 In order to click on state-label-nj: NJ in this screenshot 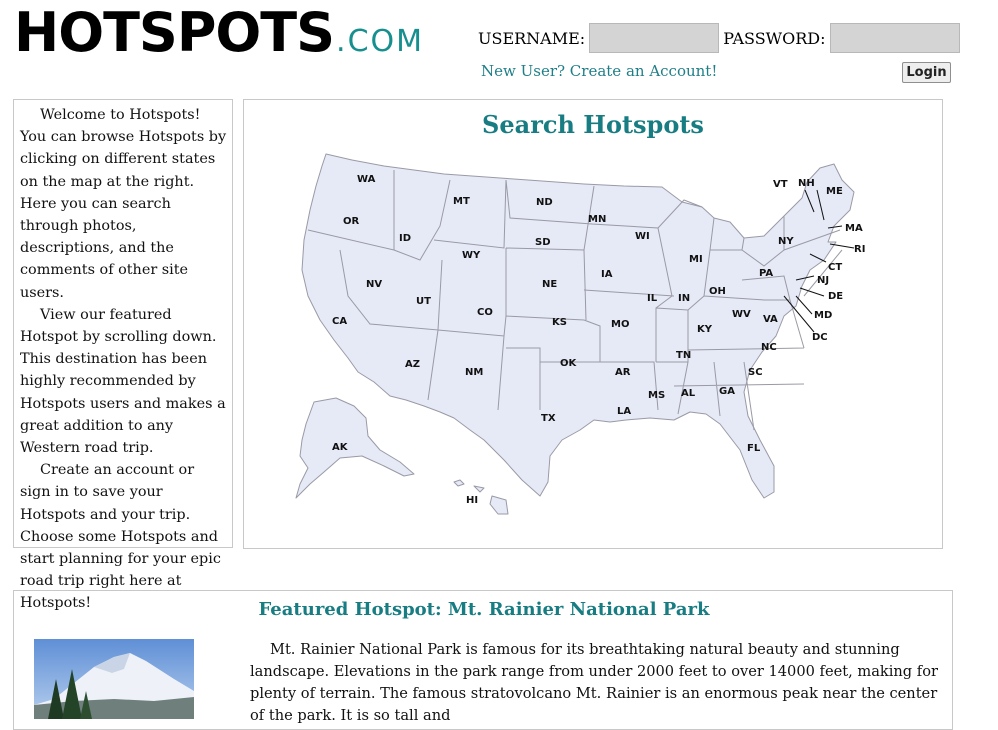, I will do `click(823, 280)`.